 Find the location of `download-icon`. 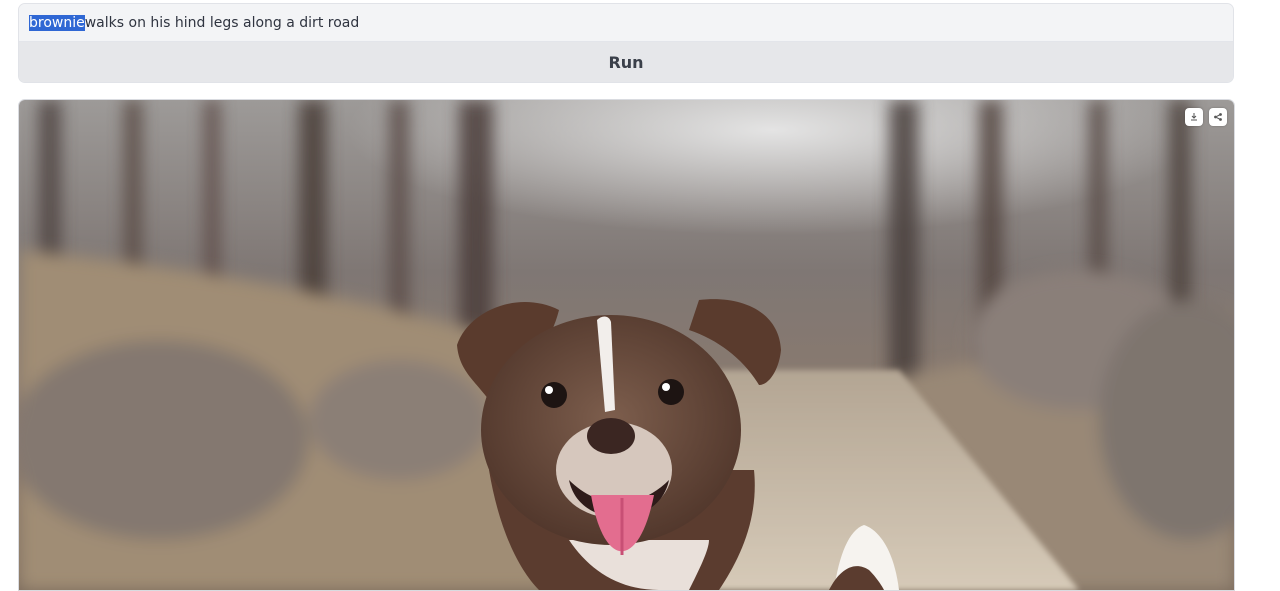

download-icon is located at coordinates (1194, 117).